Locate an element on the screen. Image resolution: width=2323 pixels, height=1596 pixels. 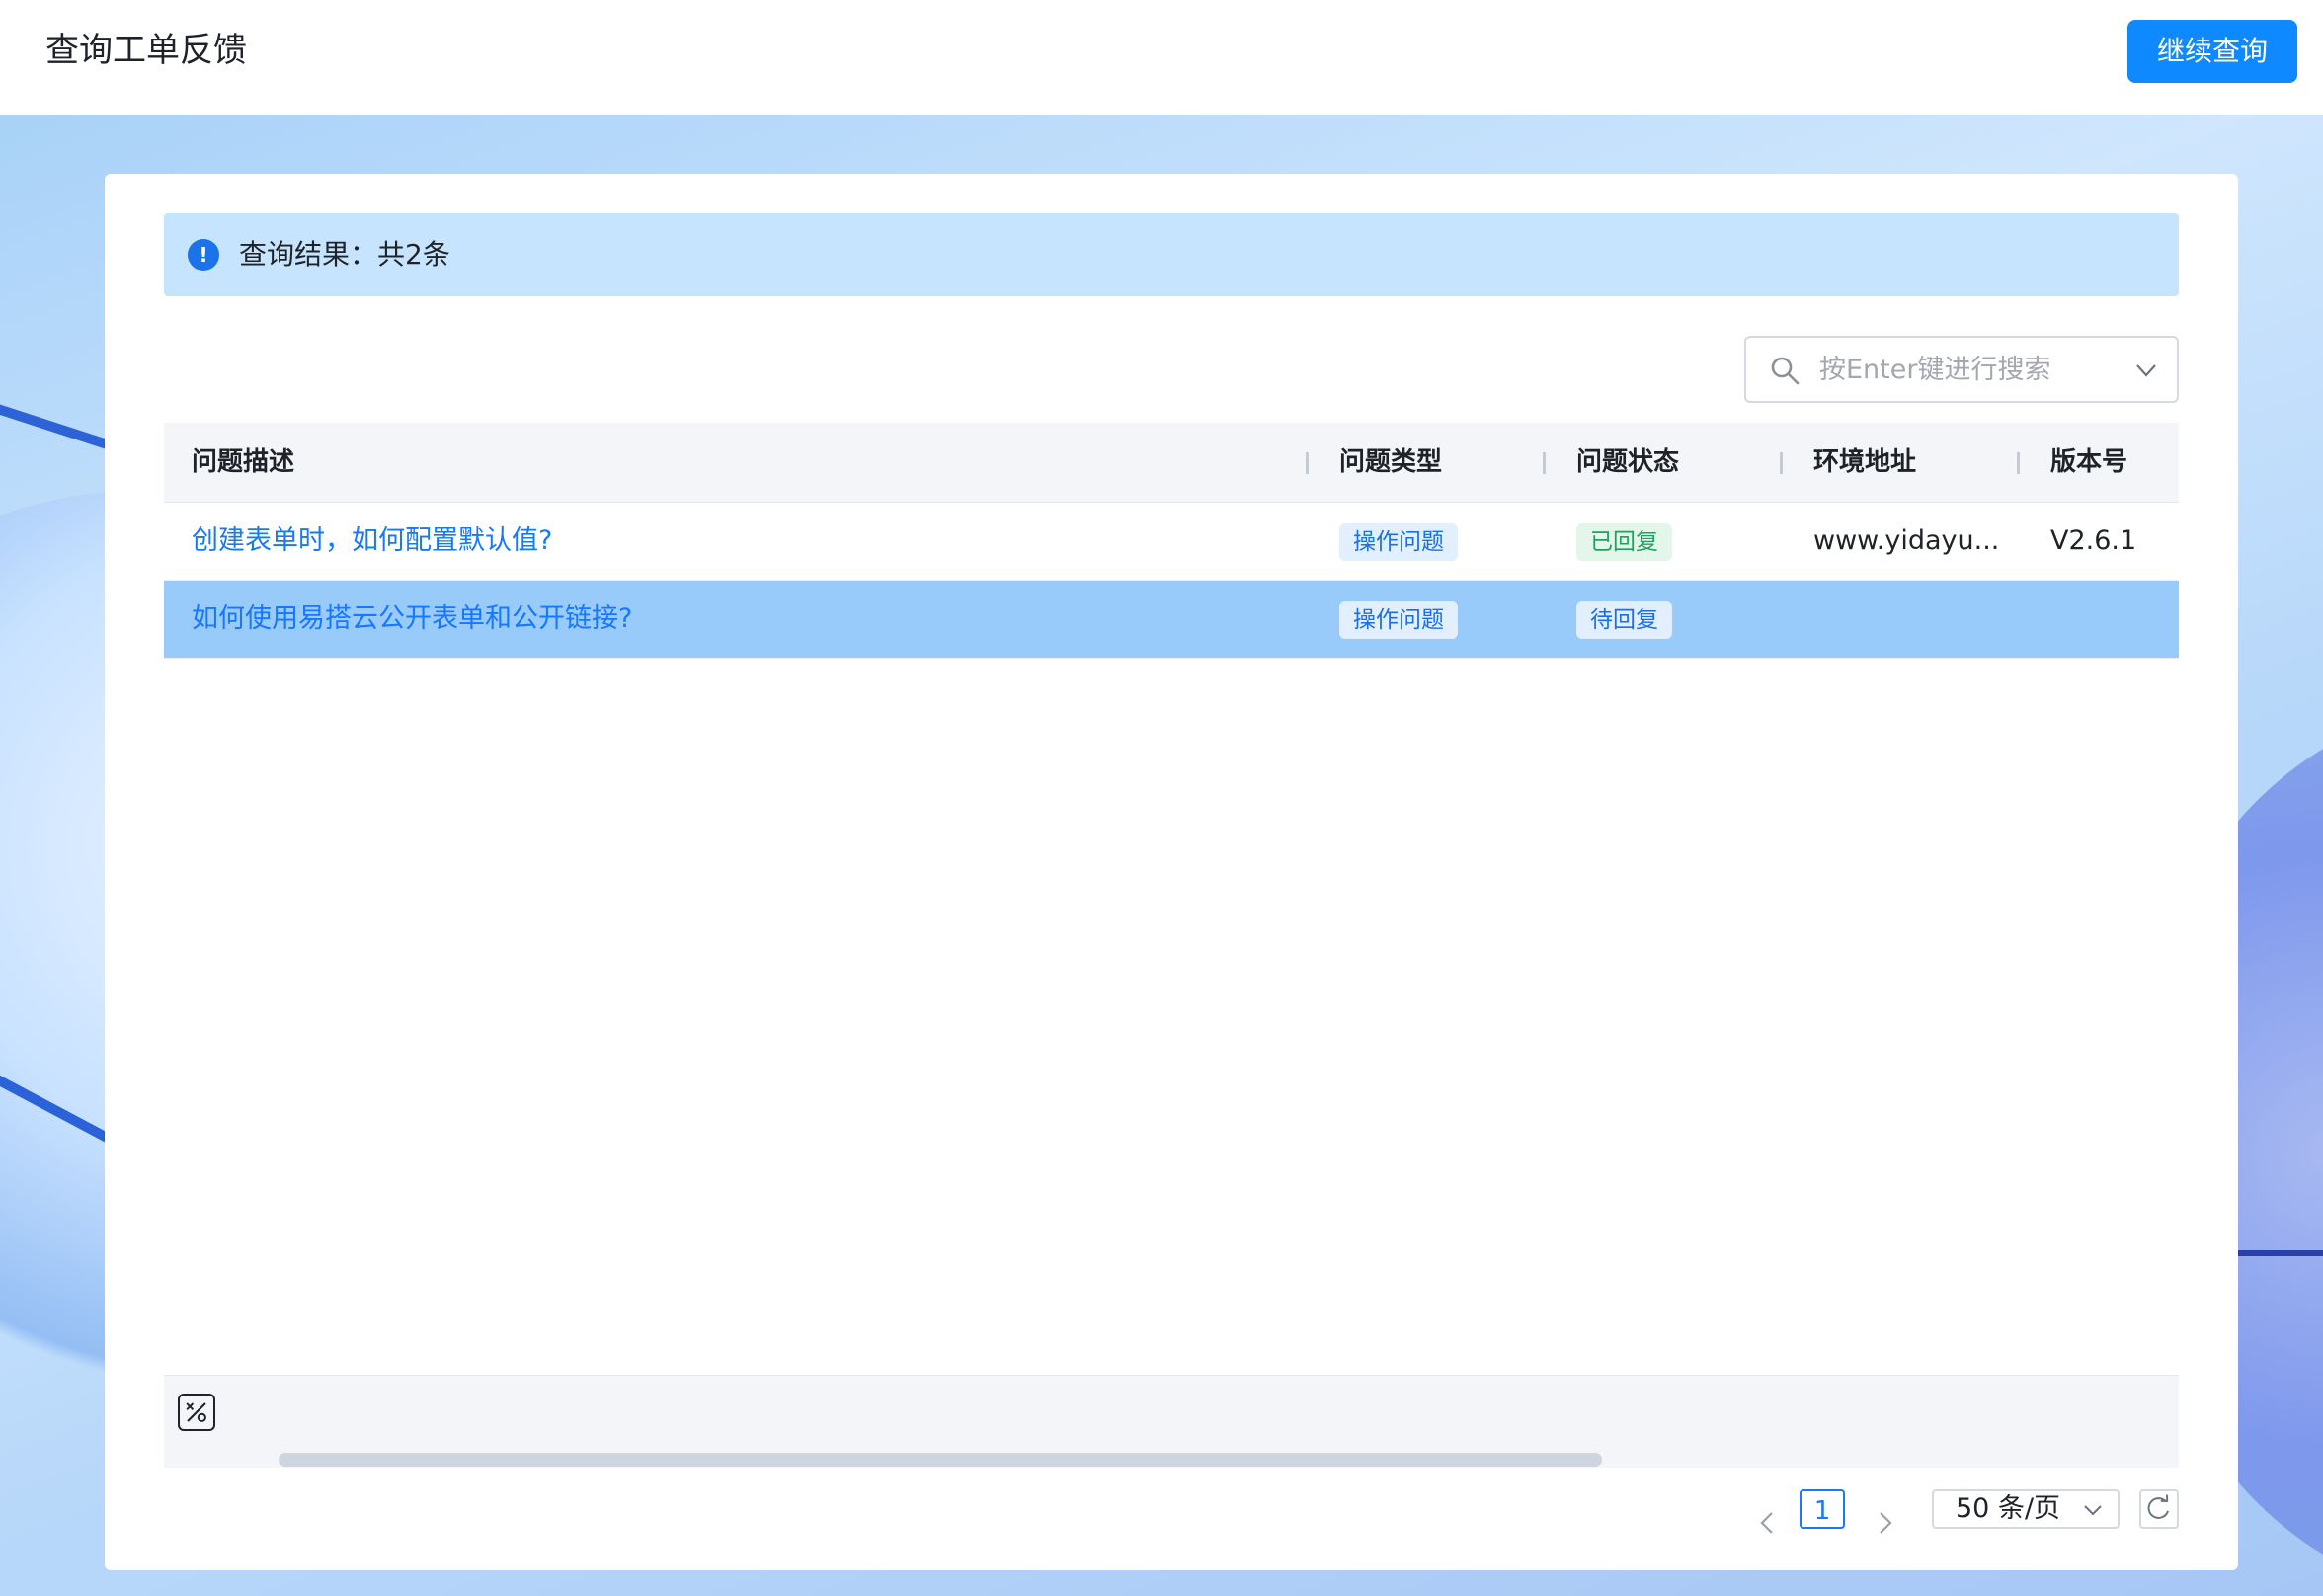
column-header-env: 环境地址 is located at coordinates (1864, 462).